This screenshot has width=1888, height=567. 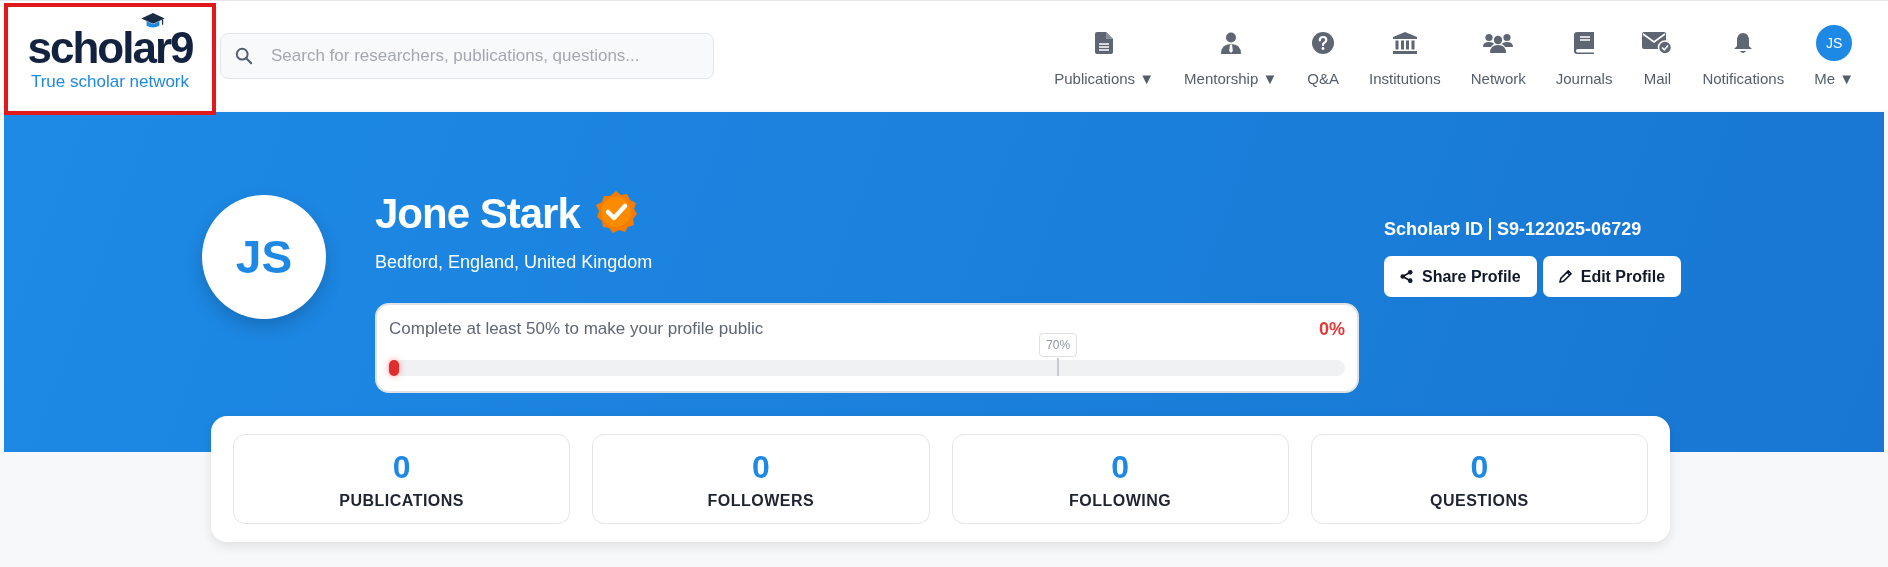 What do you see at coordinates (152, 20) in the screenshot?
I see `graduation-cap-icon` at bounding box center [152, 20].